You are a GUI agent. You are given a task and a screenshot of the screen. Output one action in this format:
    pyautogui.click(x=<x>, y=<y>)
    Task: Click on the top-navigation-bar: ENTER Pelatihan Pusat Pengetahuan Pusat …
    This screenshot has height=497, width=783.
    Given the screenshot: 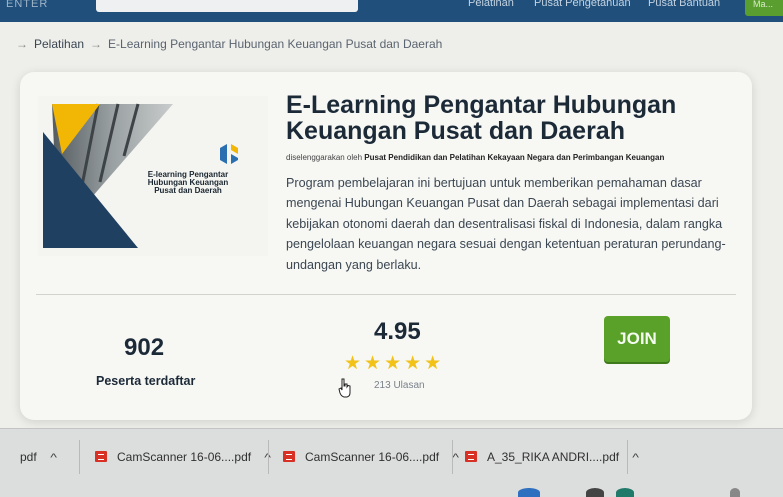 What is the action you would take?
    pyautogui.click(x=391, y=11)
    